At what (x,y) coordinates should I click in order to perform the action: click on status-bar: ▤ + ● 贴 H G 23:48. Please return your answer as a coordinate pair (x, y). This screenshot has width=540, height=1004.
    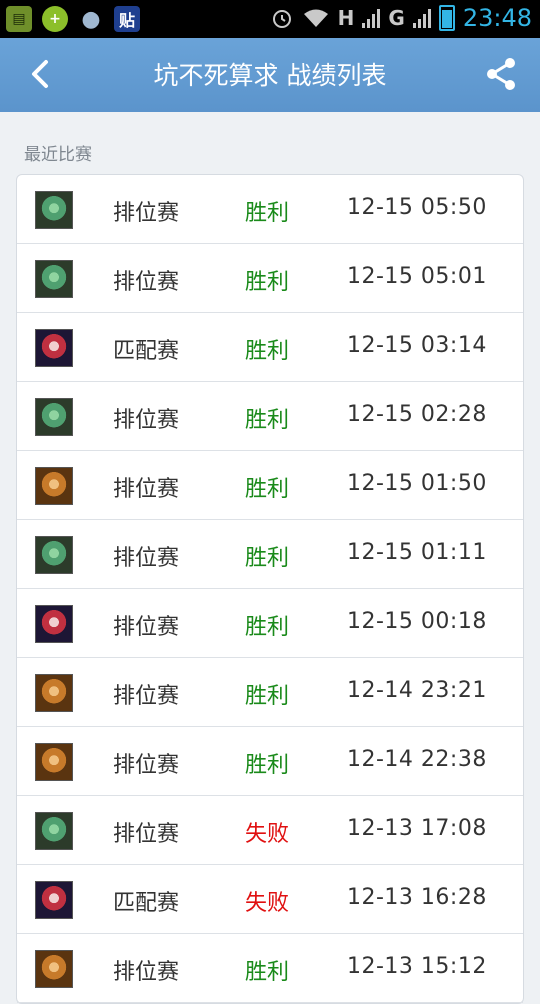
    Looking at the image, I should click on (270, 19).